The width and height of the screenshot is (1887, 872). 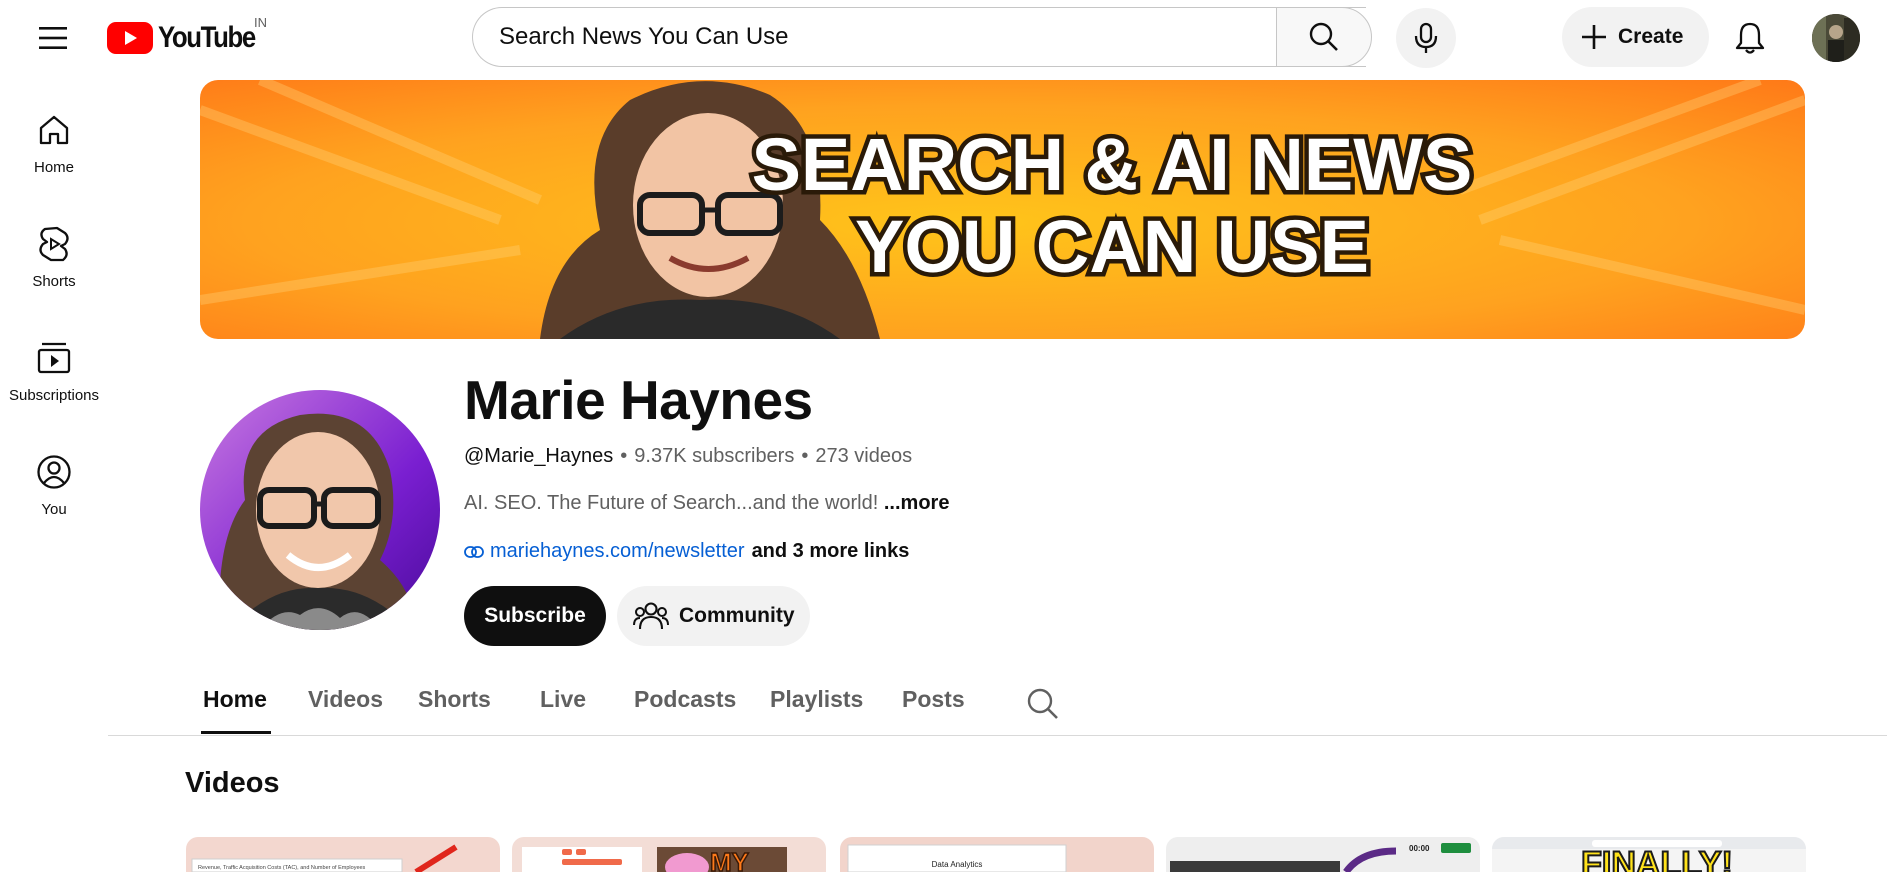 What do you see at coordinates (685, 699) in the screenshot?
I see `tab-podcasts: Podcasts` at bounding box center [685, 699].